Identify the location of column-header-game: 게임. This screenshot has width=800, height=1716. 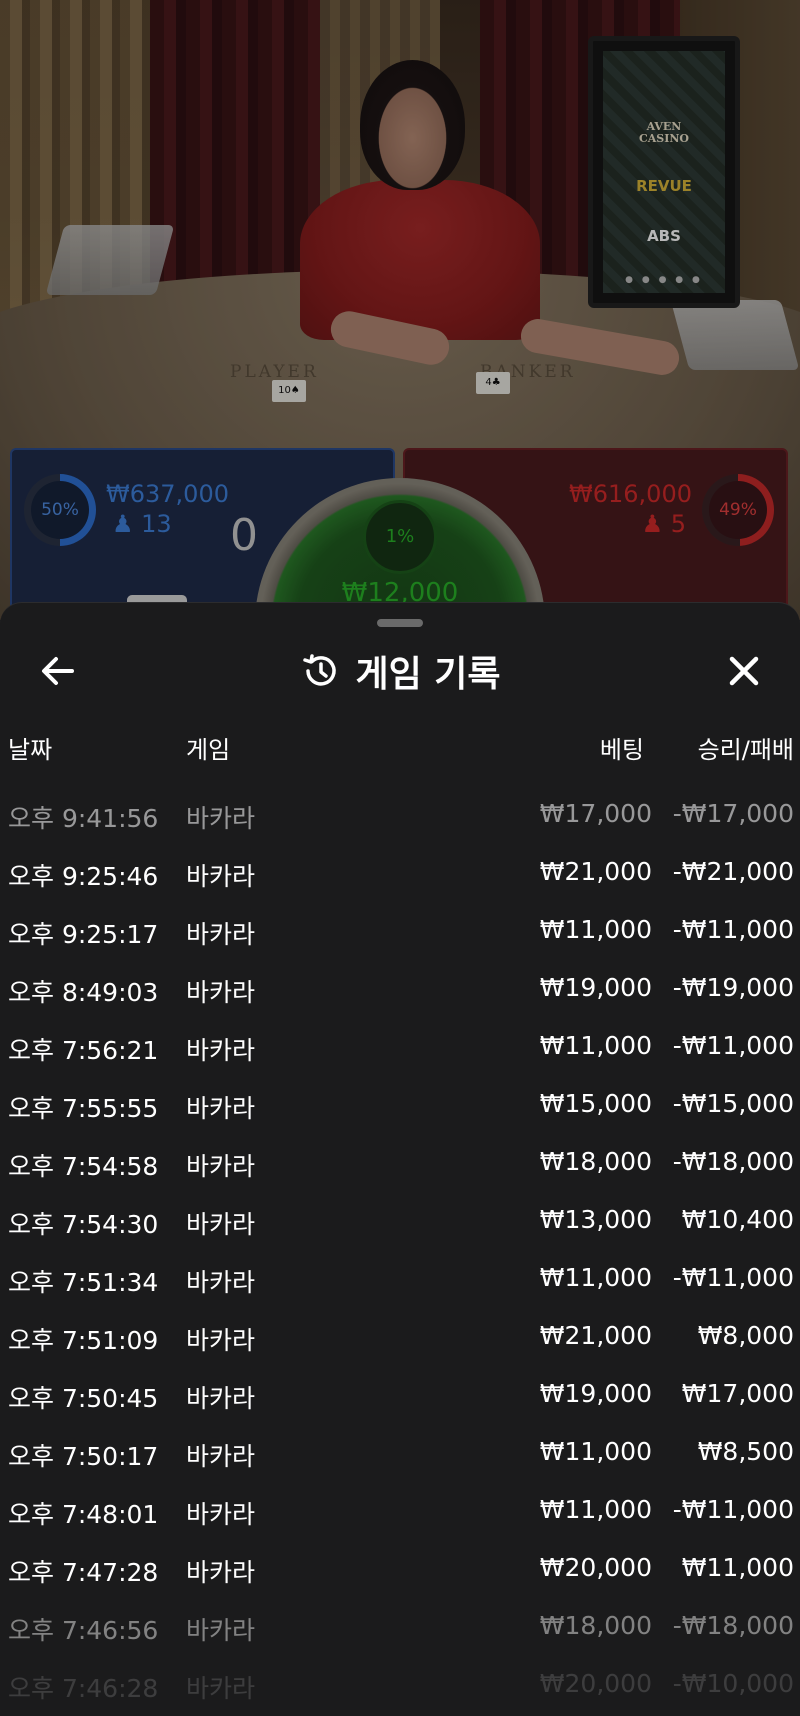
(208, 750).